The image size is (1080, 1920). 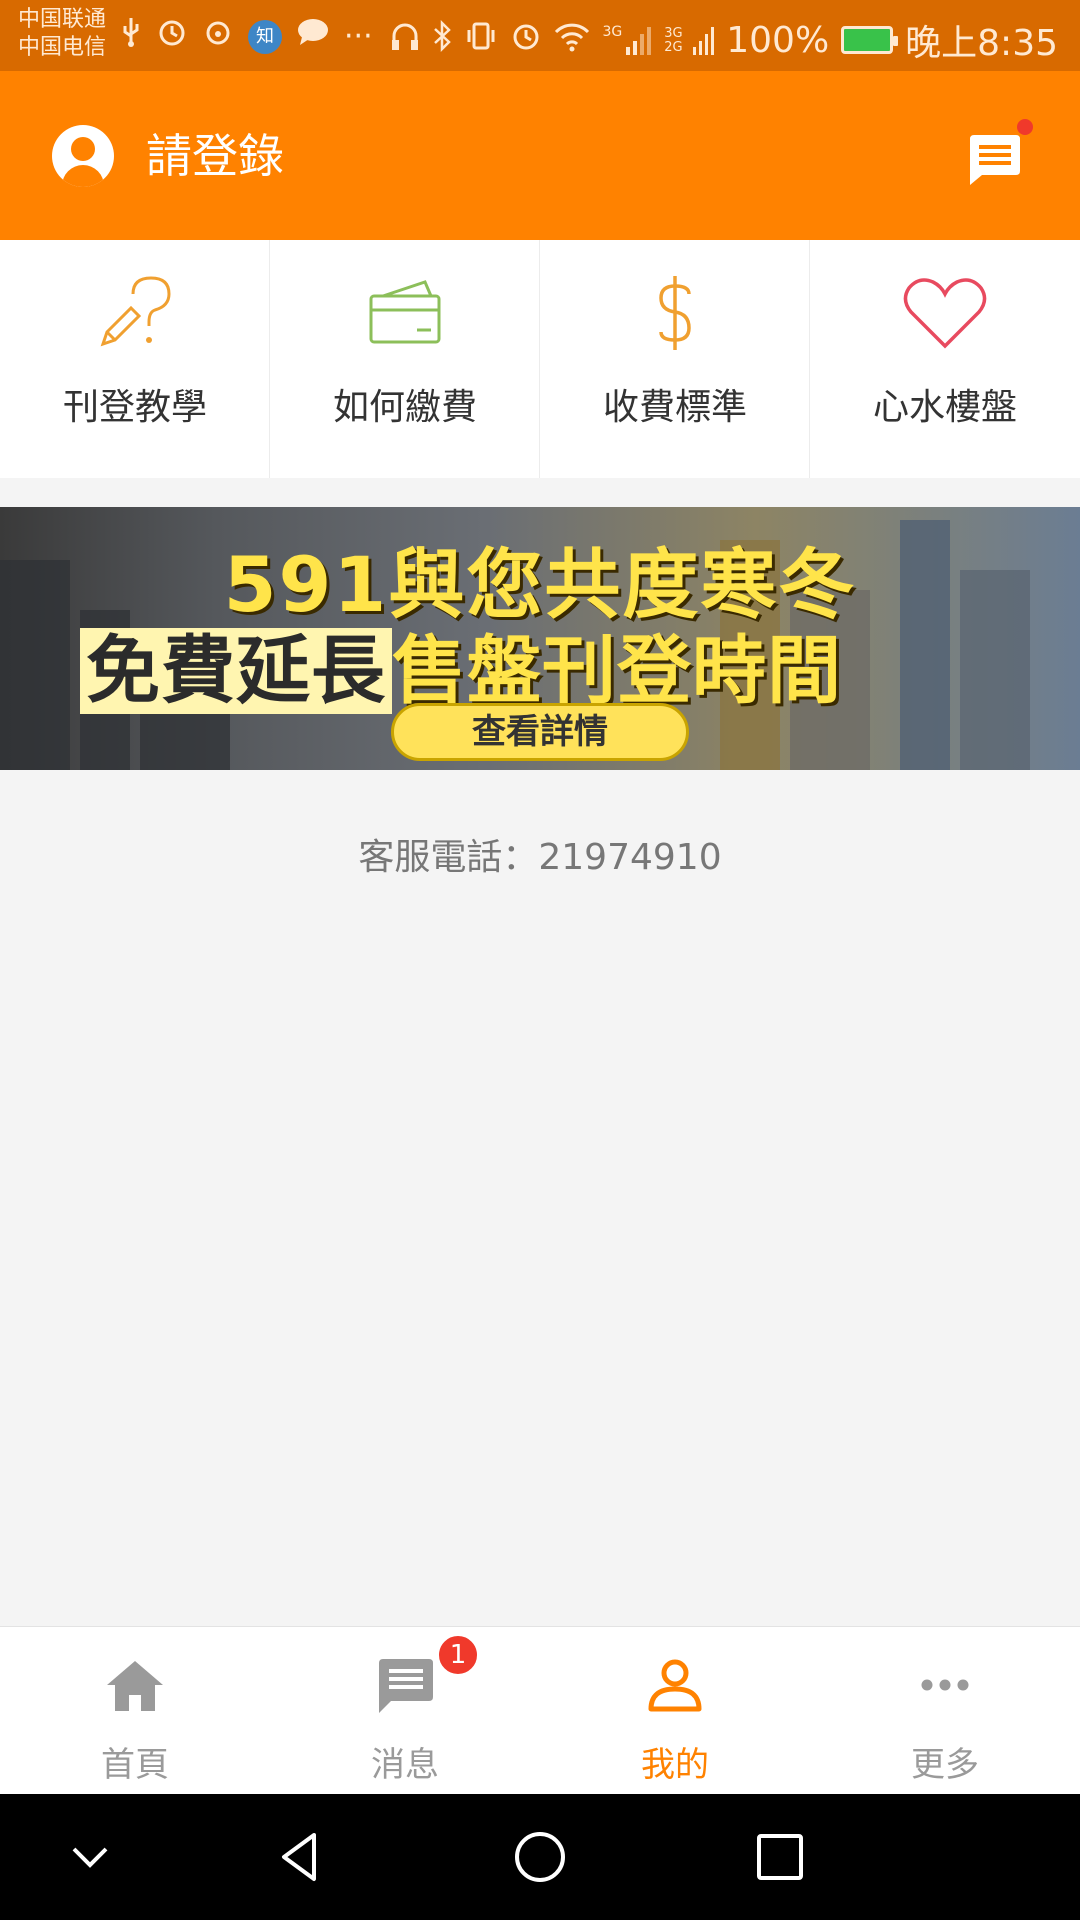 I want to click on dollar-icon, so click(x=675, y=313).